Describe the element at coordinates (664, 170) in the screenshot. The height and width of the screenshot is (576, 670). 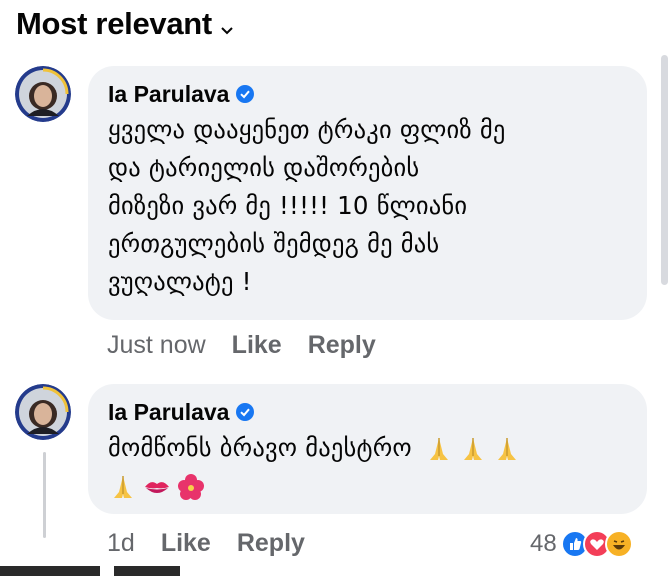
I see `scrollbar-thumb` at that location.